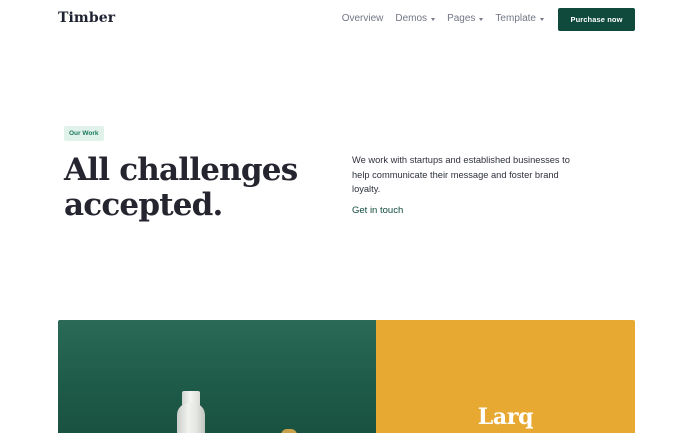  I want to click on nav-item-label: Demos, so click(411, 18).